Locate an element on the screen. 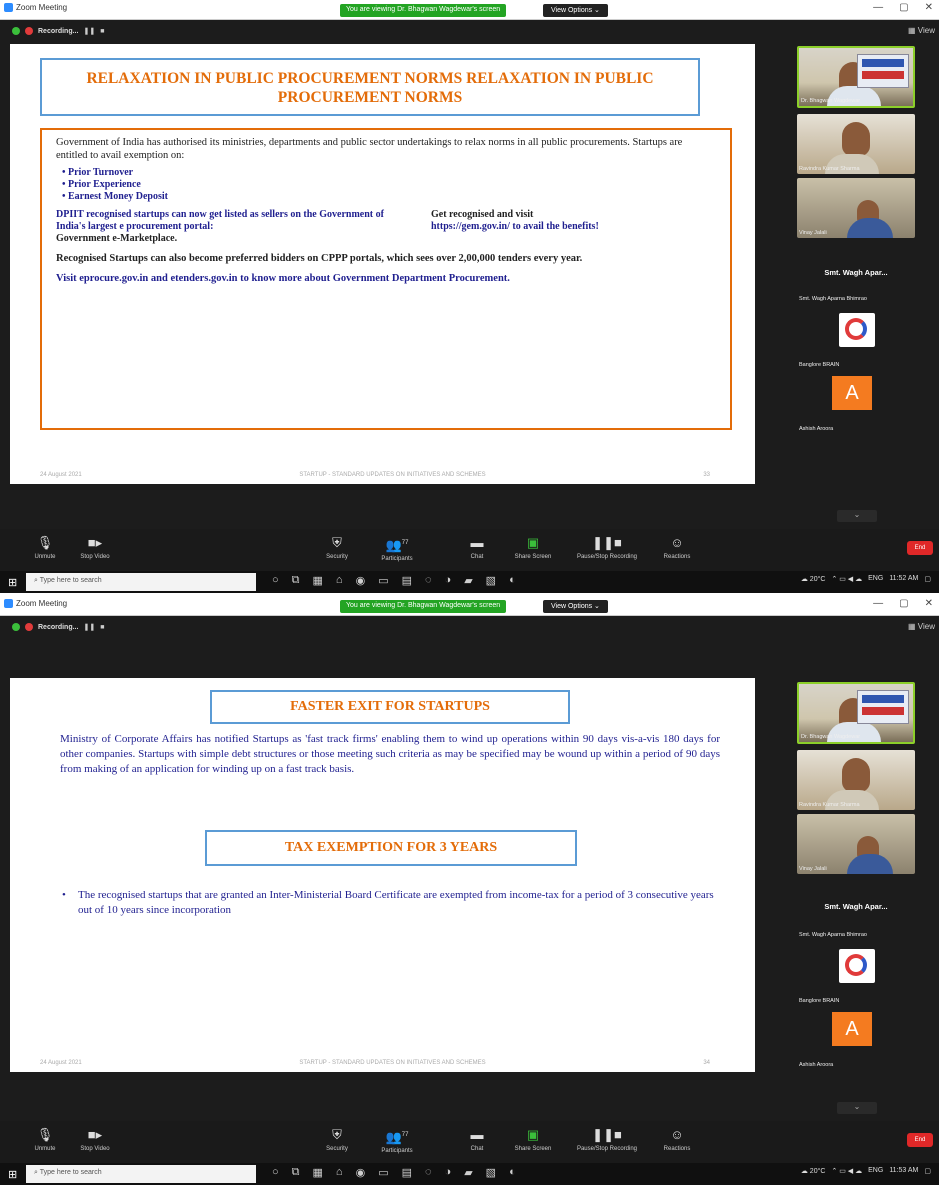 Image resolution: width=939 pixels, height=1185 pixels. bullet-item: • Prior Experience is located at coordinates (101, 184).